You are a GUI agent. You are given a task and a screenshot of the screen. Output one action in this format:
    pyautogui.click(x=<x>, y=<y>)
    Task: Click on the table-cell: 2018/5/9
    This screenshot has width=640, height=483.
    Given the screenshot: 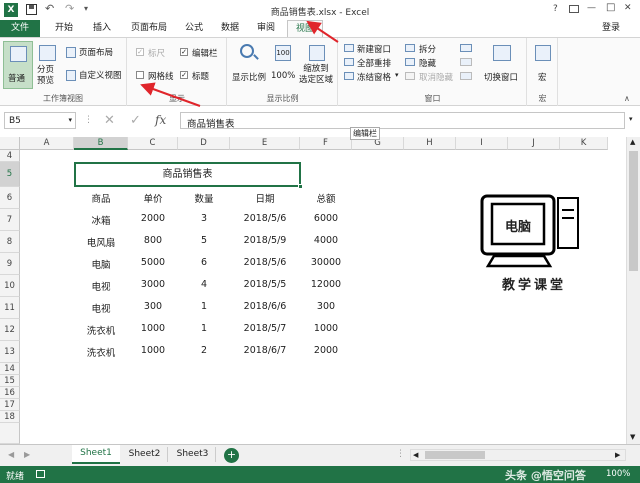 What is the action you would take?
    pyautogui.click(x=265, y=240)
    